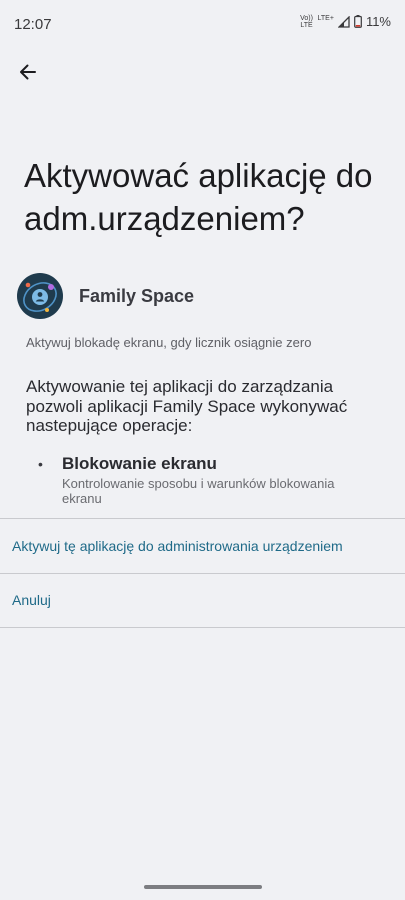  Describe the element at coordinates (306, 21) in the screenshot. I see `volte-indicator: Vo)) LTE` at that location.